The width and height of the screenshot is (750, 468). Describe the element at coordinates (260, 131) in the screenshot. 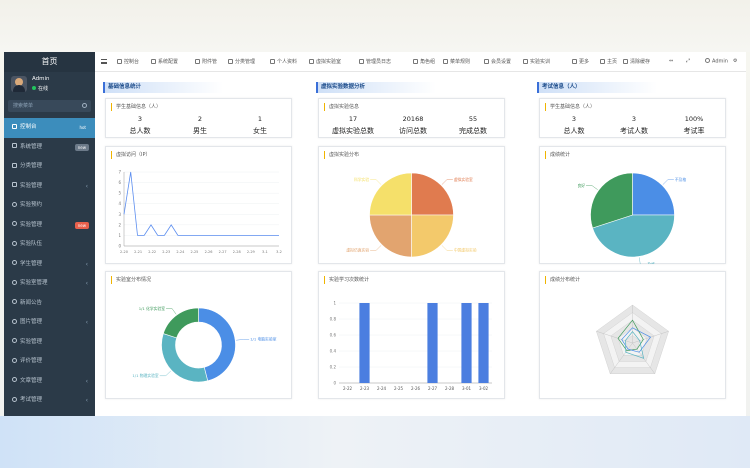

I see `stat-label: 女生` at that location.